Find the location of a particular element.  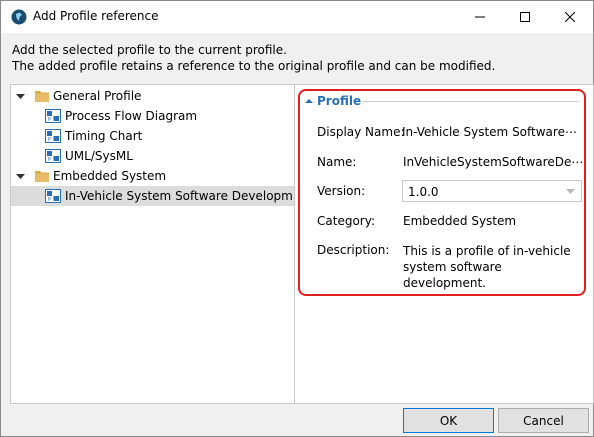

tree-item-label: Timing Chart is located at coordinates (104, 136).